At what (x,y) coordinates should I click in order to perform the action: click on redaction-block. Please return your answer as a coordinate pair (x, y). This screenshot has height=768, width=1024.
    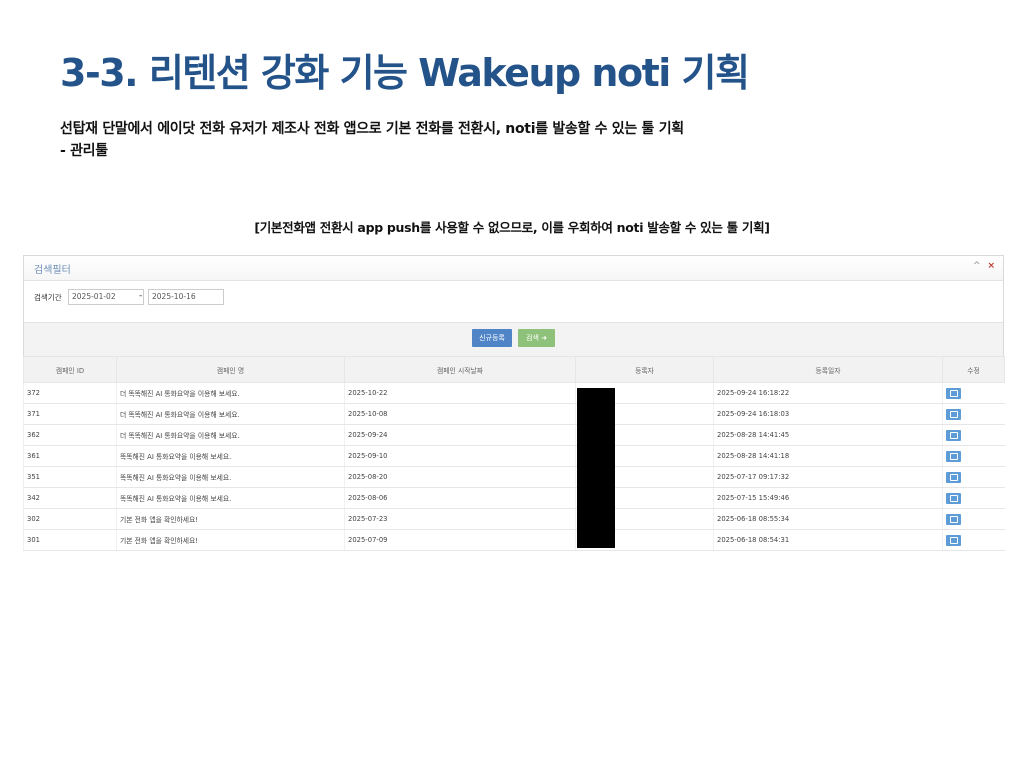
    Looking at the image, I should click on (596, 468).